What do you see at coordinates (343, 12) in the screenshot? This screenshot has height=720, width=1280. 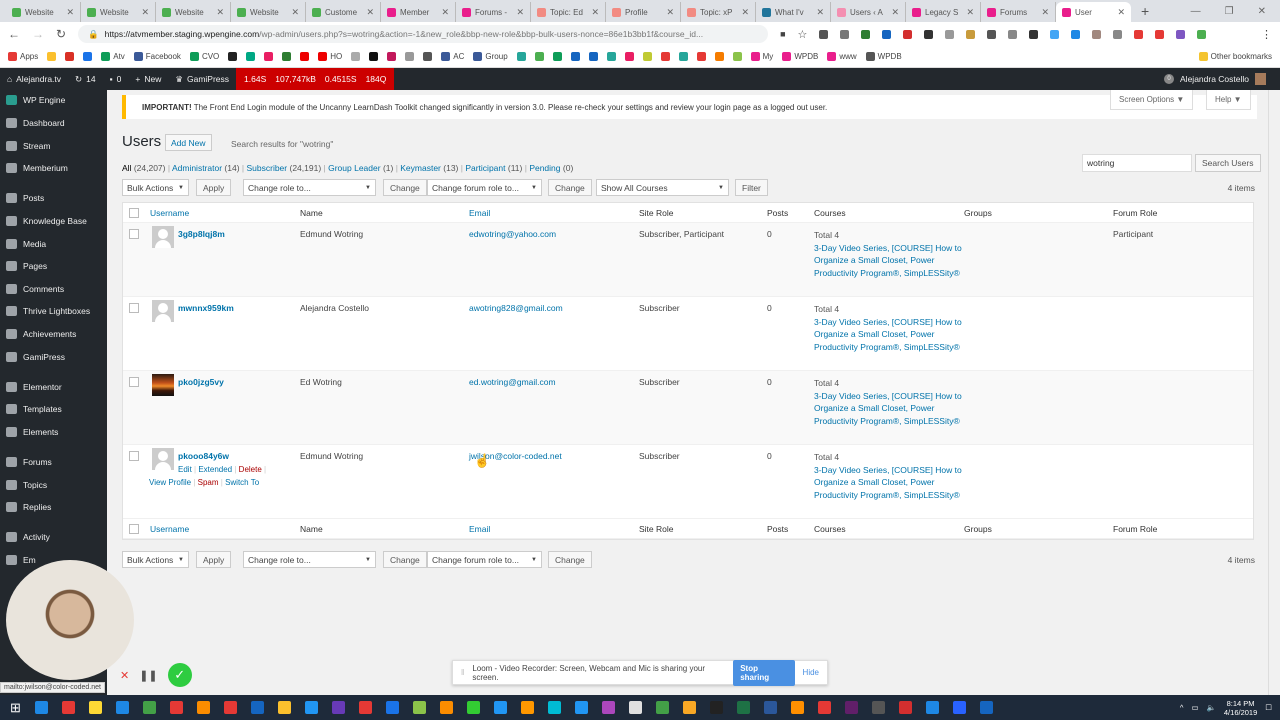 I see `browser-tab: Custome ✕` at bounding box center [343, 12].